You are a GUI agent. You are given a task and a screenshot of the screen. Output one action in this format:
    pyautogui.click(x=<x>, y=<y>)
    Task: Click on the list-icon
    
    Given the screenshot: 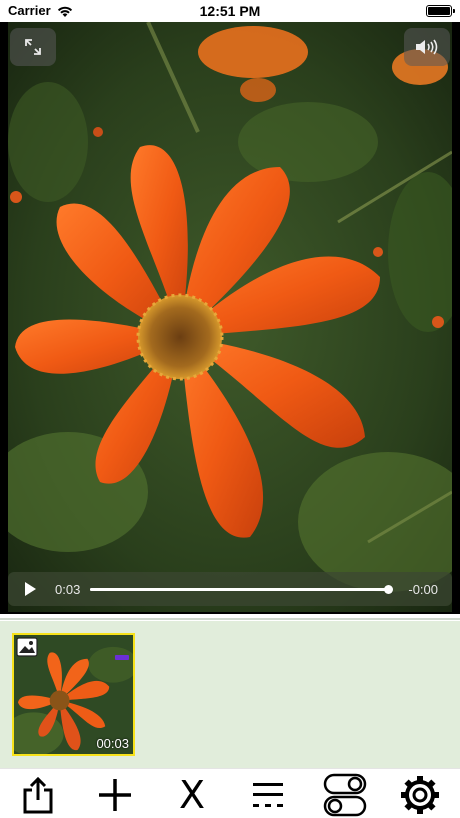 What is the action you would take?
    pyautogui.click(x=268, y=795)
    